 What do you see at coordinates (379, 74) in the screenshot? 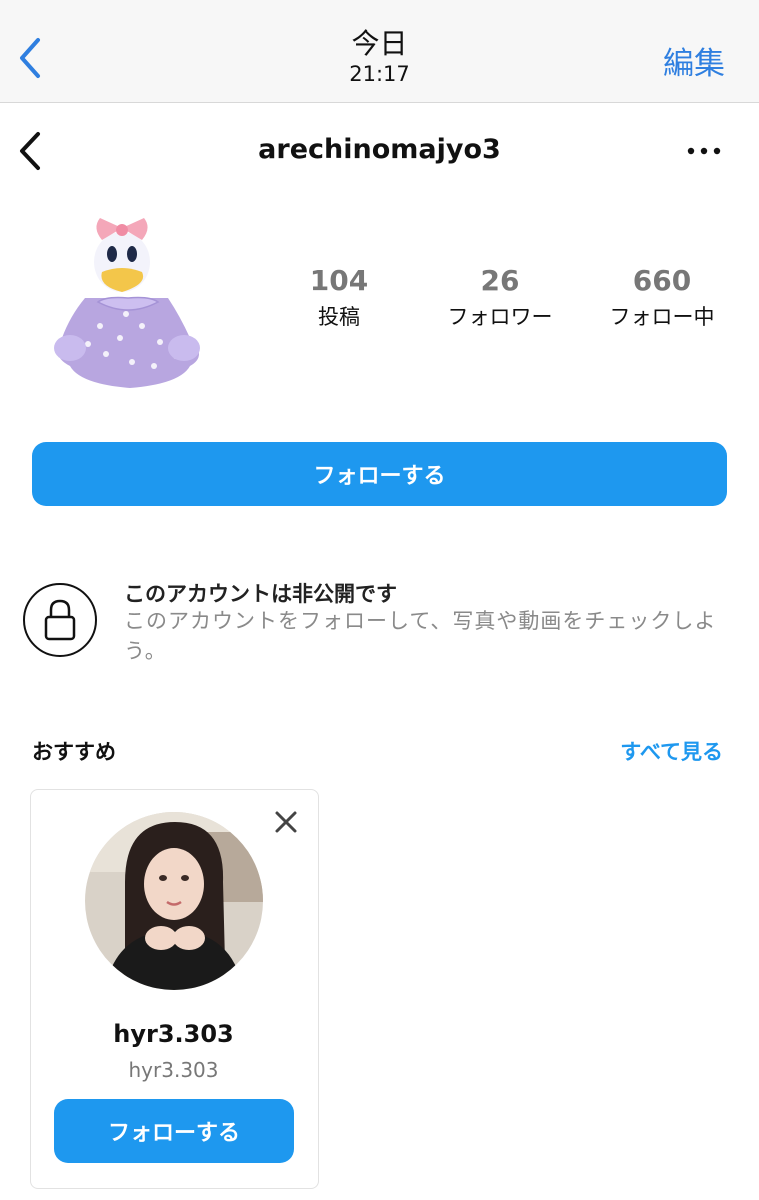
I see `photos-time: 21:17` at bounding box center [379, 74].